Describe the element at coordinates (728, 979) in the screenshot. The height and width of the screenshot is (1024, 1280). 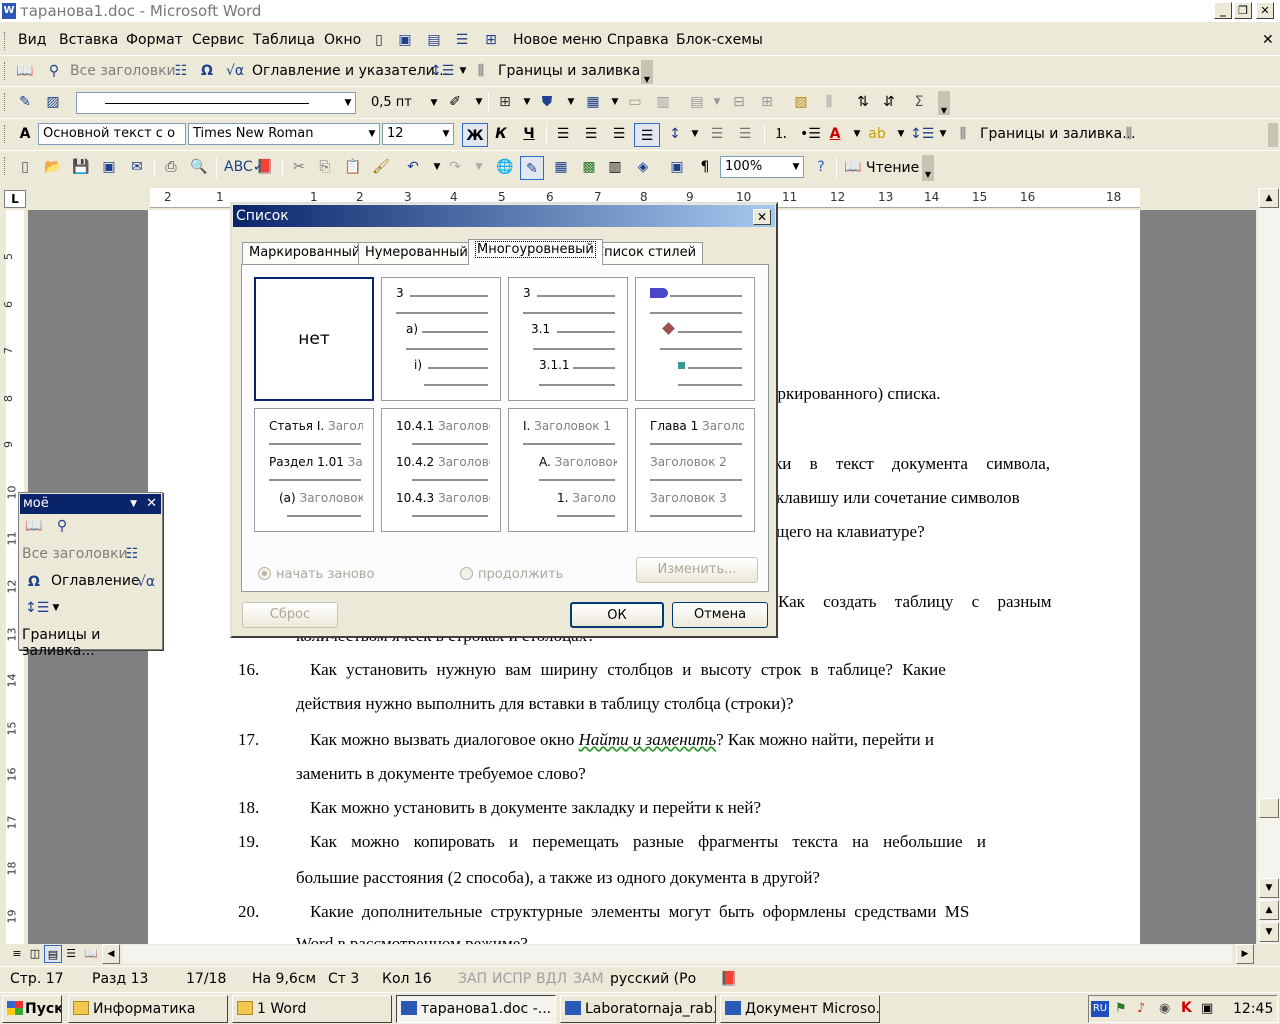
I see `spelling-status-icon: 📕` at that location.